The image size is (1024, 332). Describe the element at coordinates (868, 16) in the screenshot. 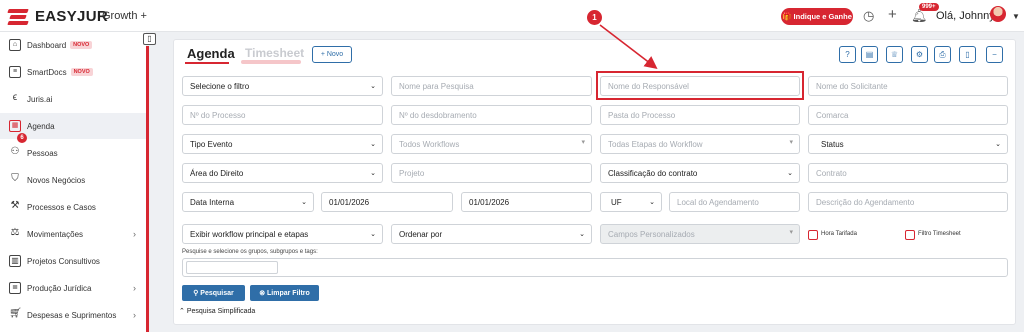

I see `clock-icon: ◷` at that location.